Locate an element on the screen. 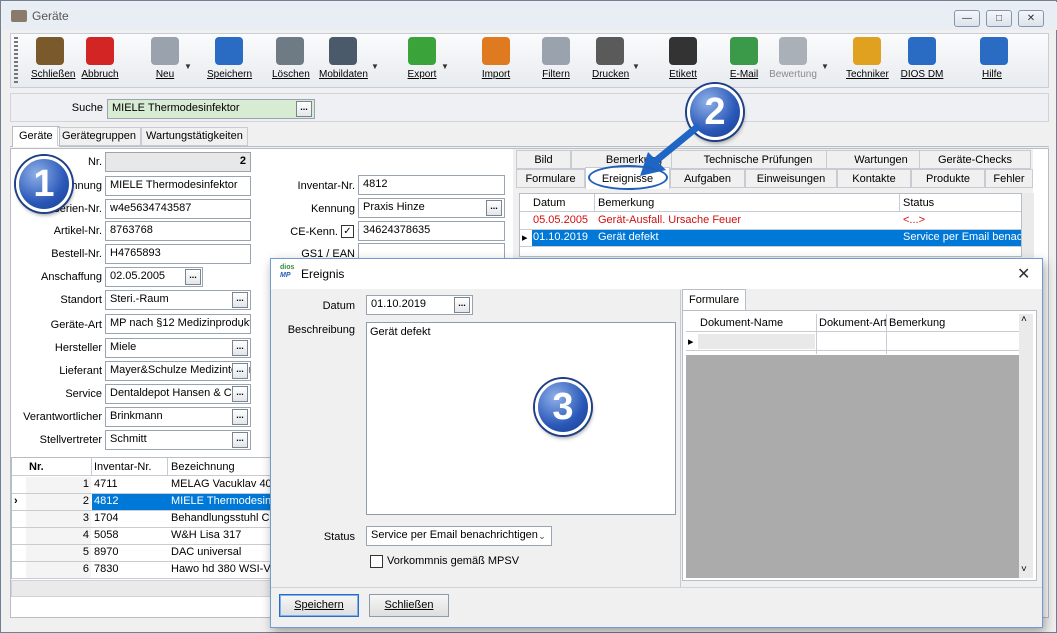  bezeichnung-field: MIELE Thermodesinfektor is located at coordinates (178, 186).